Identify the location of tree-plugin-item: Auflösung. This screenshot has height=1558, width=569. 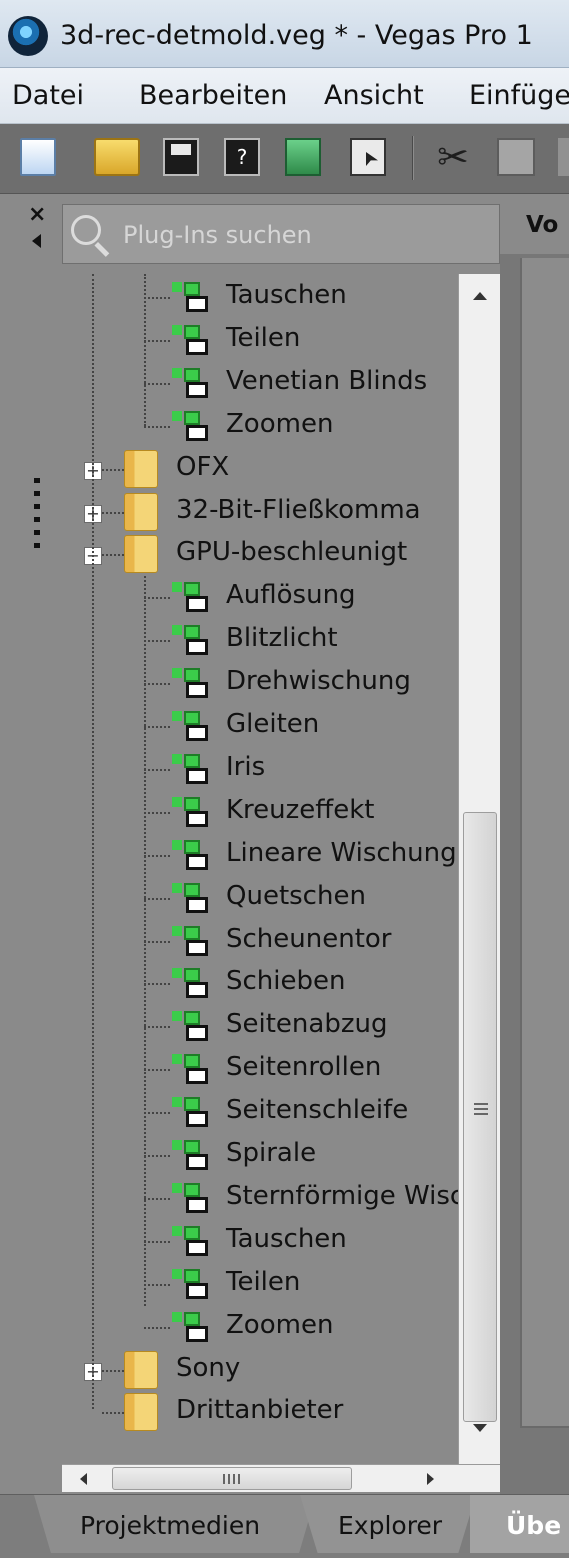
(260, 597).